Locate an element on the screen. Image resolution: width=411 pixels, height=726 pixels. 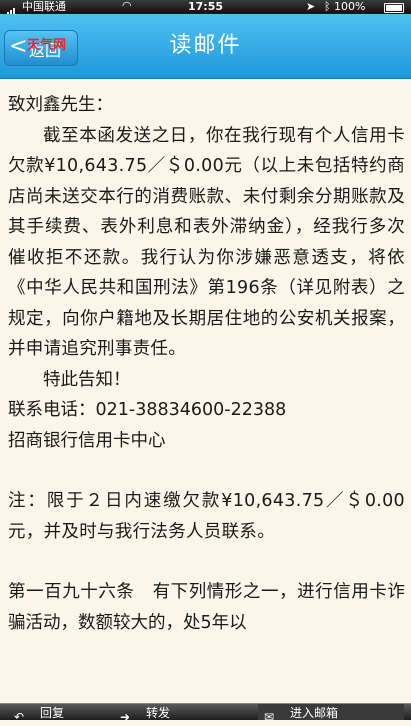
battery-percent: 100% is located at coordinates (350, 6).